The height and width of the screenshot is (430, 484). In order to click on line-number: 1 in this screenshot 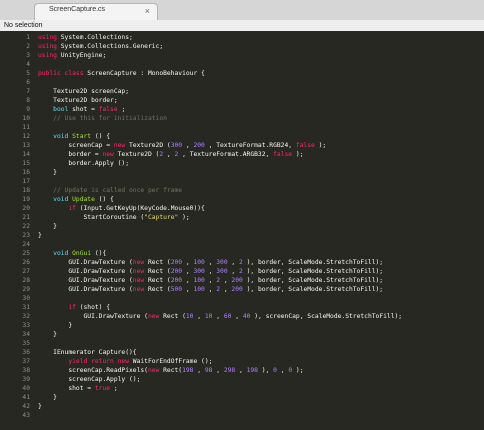, I will do `click(28, 37)`.